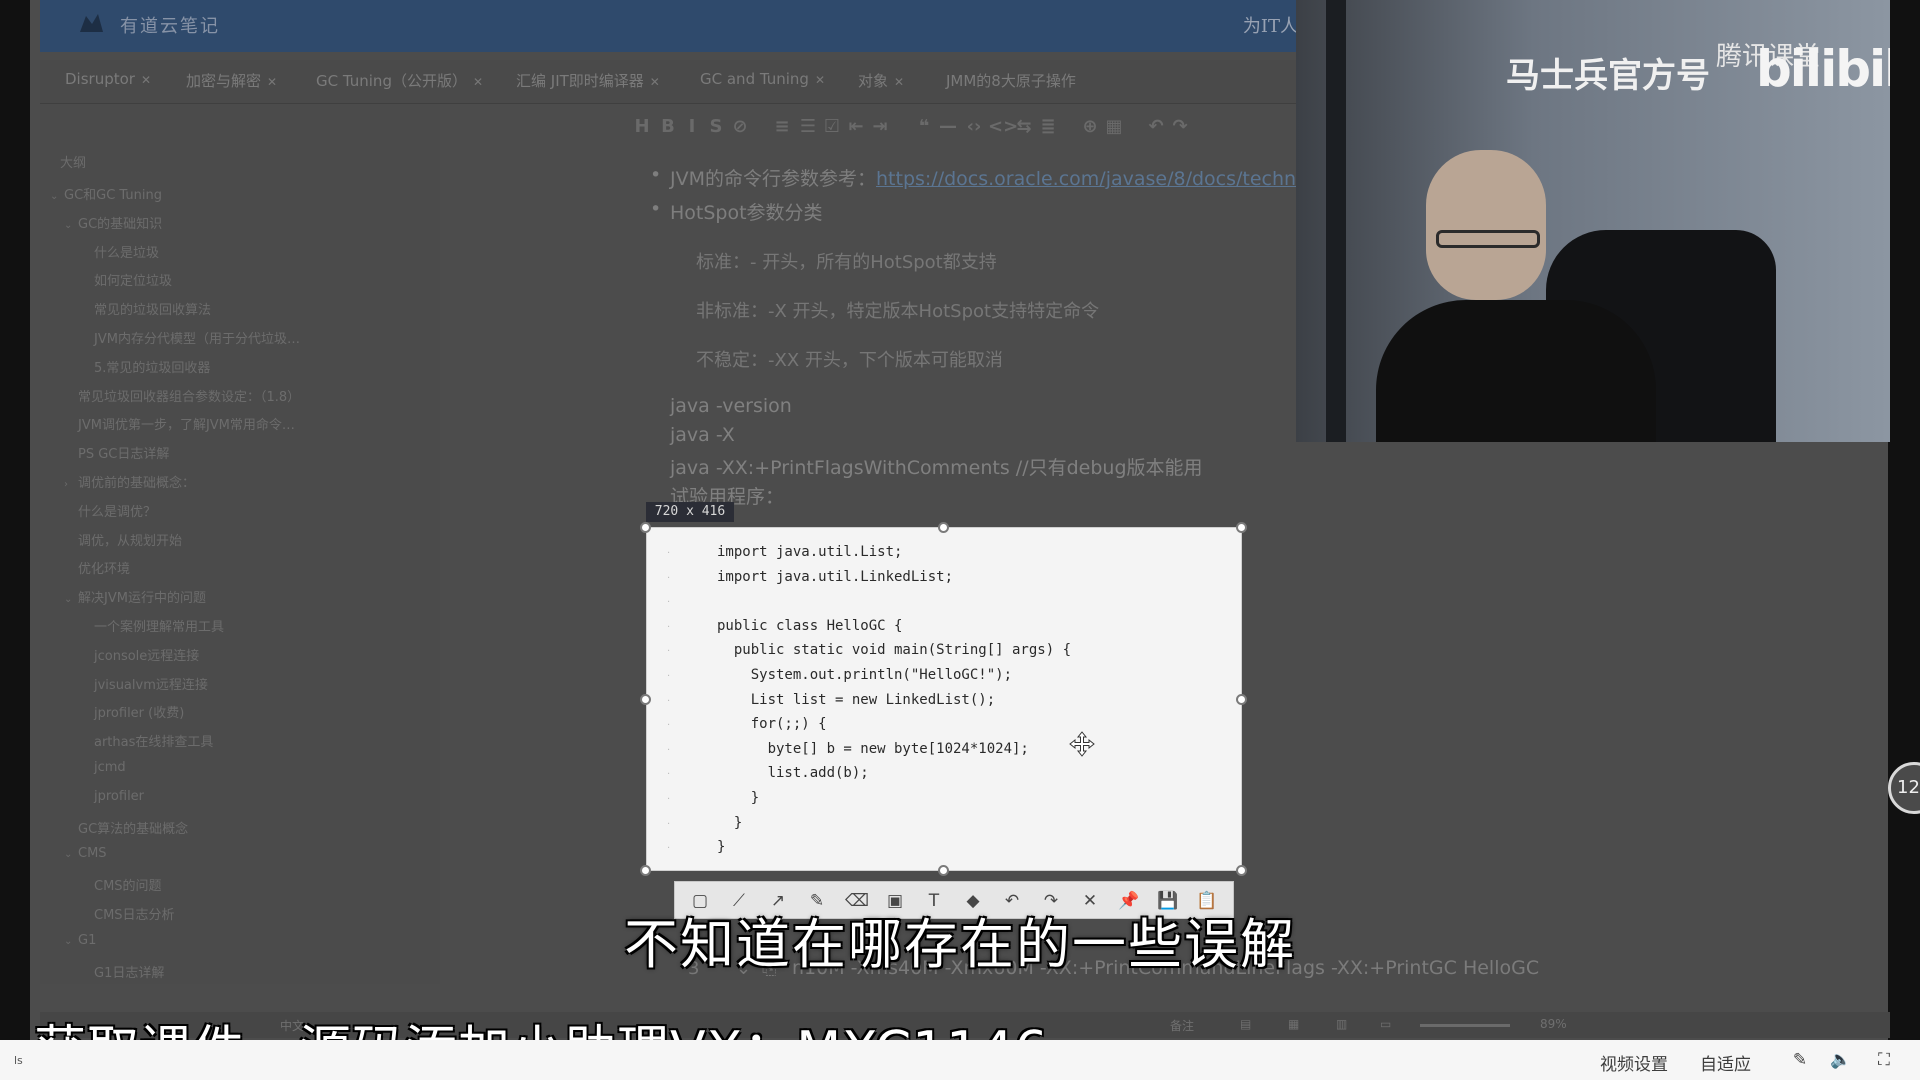 Image resolution: width=1920 pixels, height=1080 pixels. What do you see at coordinates (152, 368) in the screenshot?
I see `outline-item-label: 5.常见的垃圾回收器` at bounding box center [152, 368].